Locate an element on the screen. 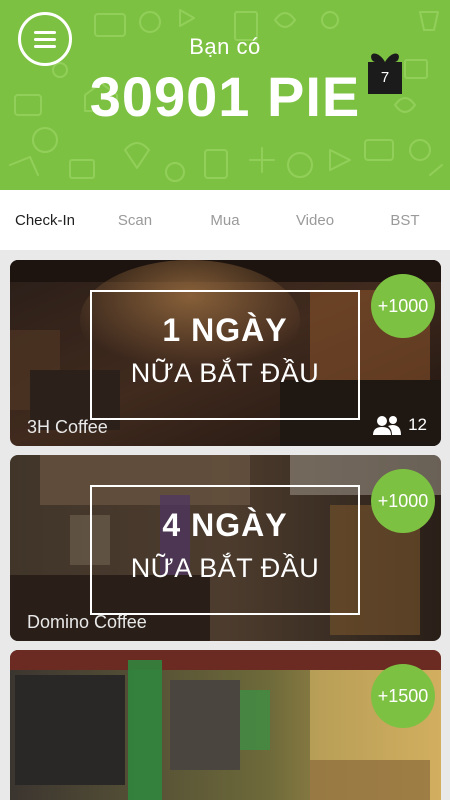 The width and height of the screenshot is (450, 800). people-icon is located at coordinates (387, 425).